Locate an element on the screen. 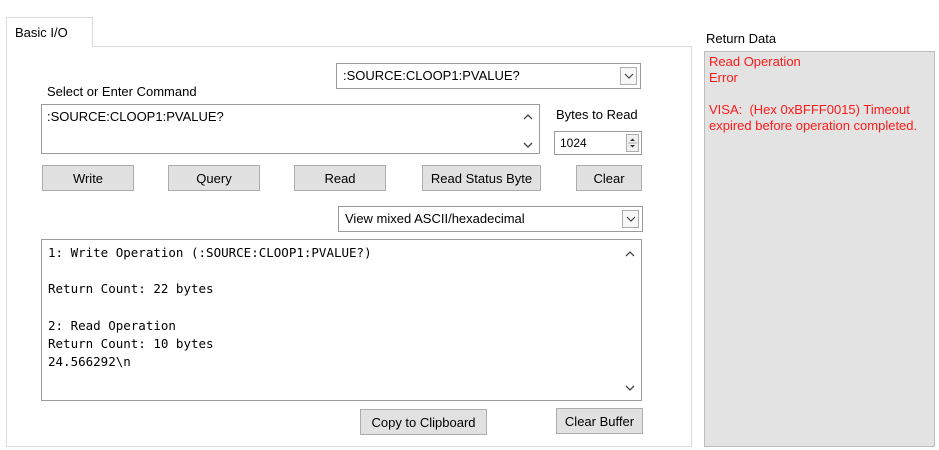 This screenshot has width=939, height=450. command-input-value: :SOURCE:CLOOP1:PVALUE? is located at coordinates (135, 116).